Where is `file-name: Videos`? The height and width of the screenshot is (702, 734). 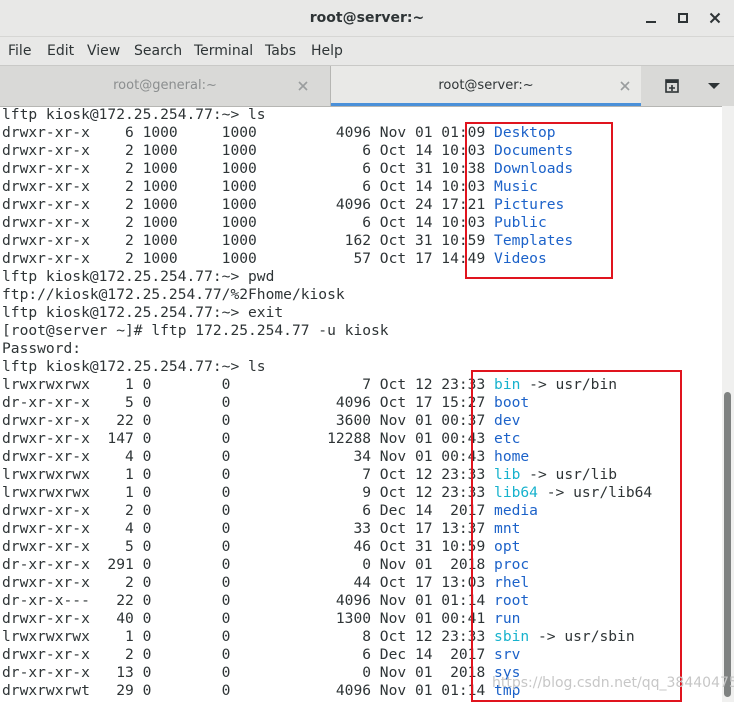
file-name: Videos is located at coordinates (520, 258).